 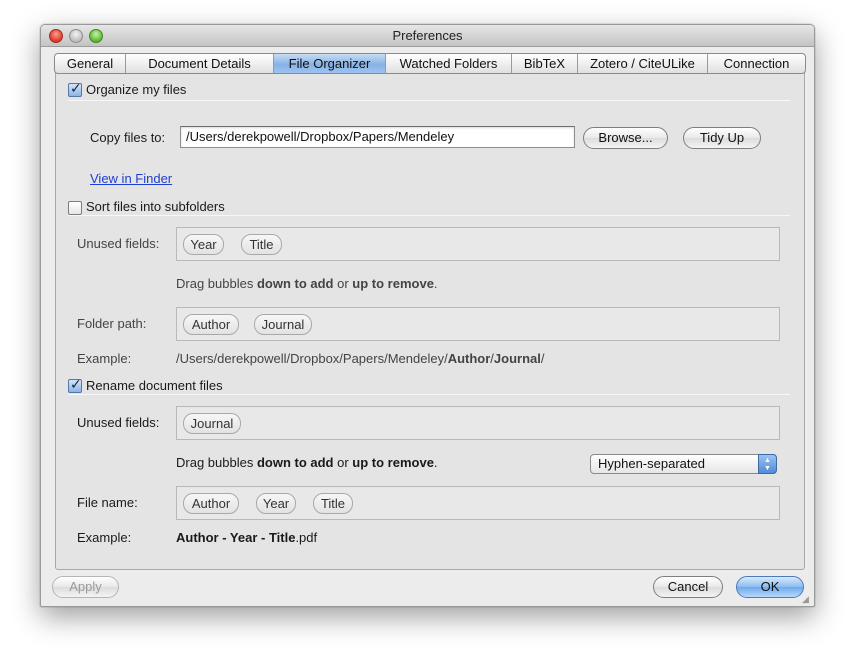 I want to click on rename-unused-fields-well: Journal, so click(x=478, y=423).